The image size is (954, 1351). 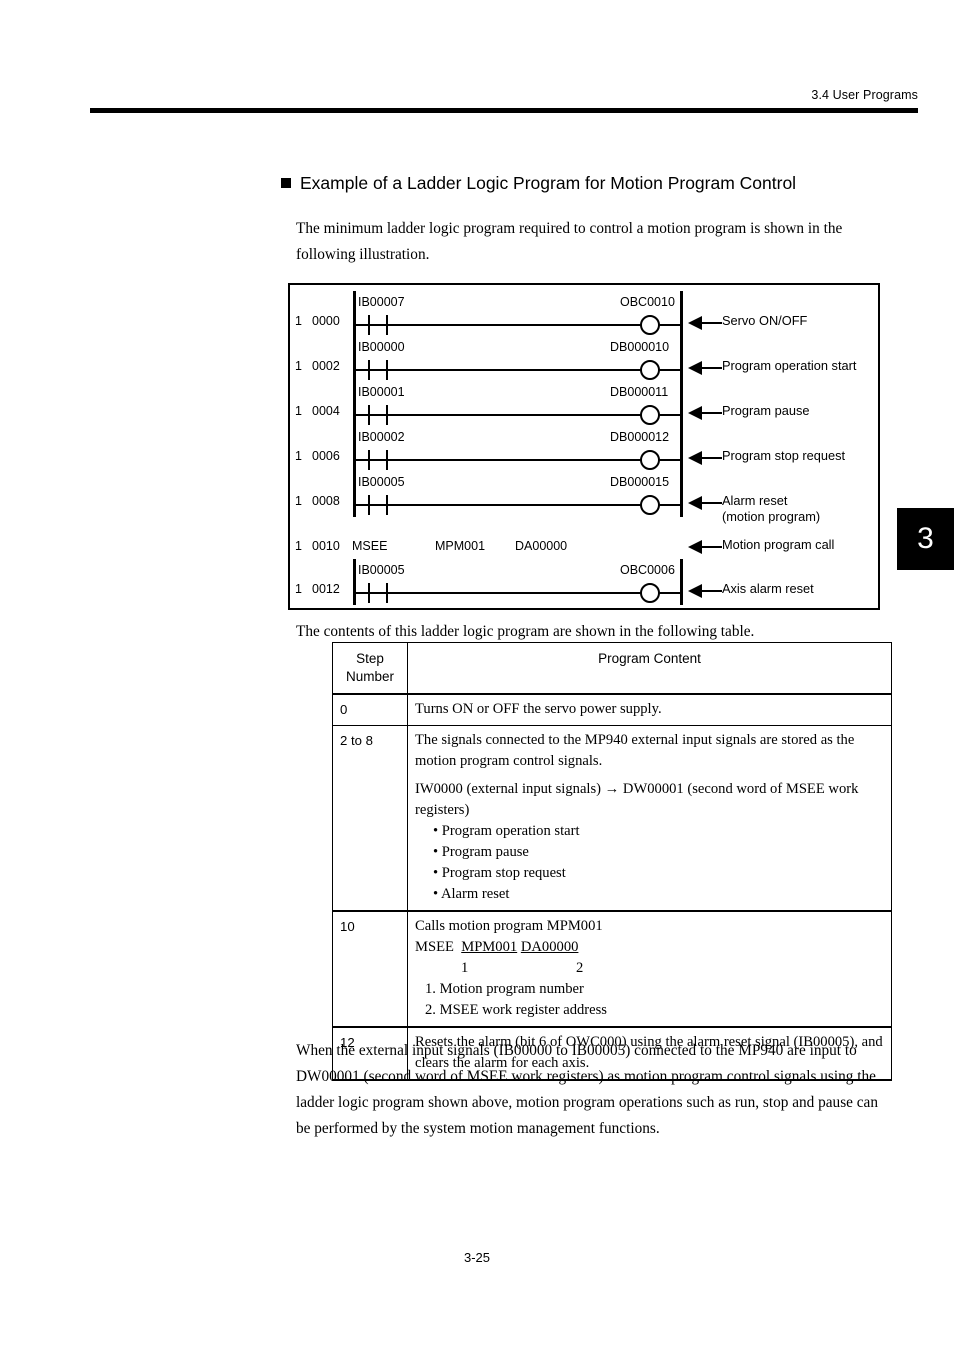 I want to click on rung-annotation-text: Program pause, so click(x=766, y=410).